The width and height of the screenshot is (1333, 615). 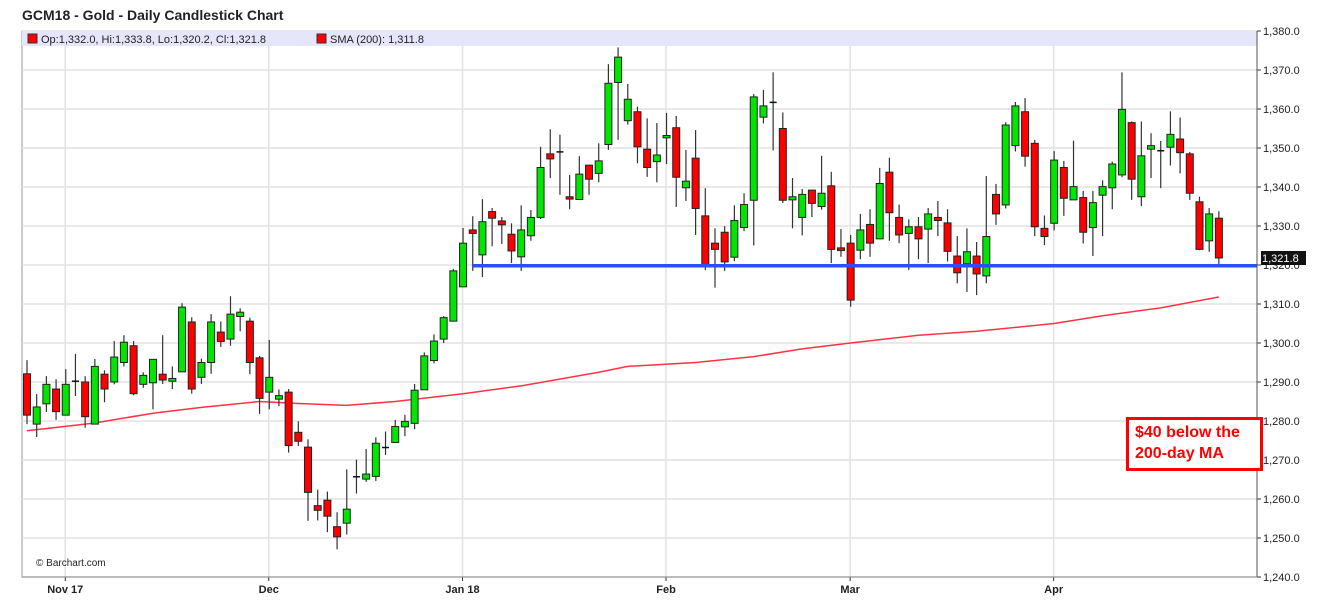 What do you see at coordinates (377, 40) in the screenshot?
I see `sma-legend: SMA (200): 1,311.8` at bounding box center [377, 40].